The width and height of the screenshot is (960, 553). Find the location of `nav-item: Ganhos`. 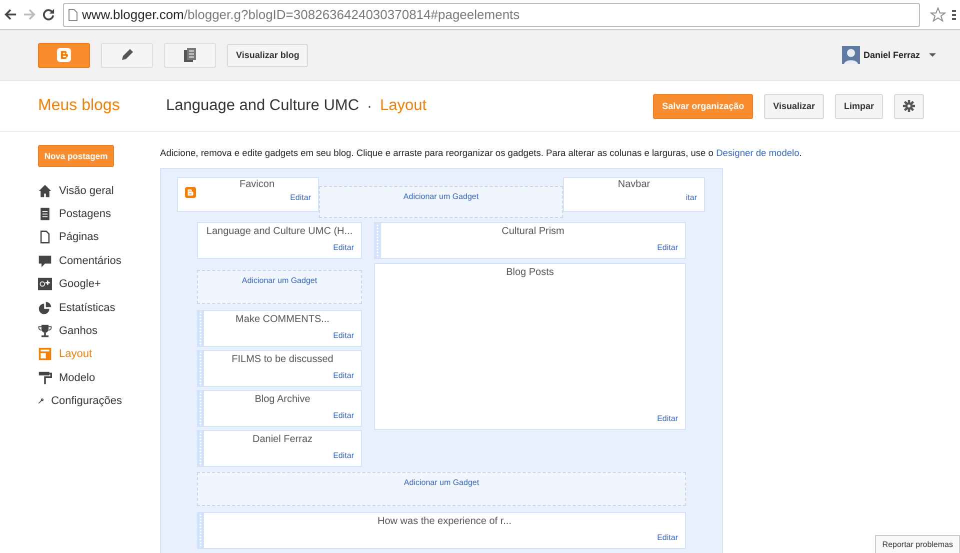

nav-item: Ganhos is located at coordinates (78, 331).